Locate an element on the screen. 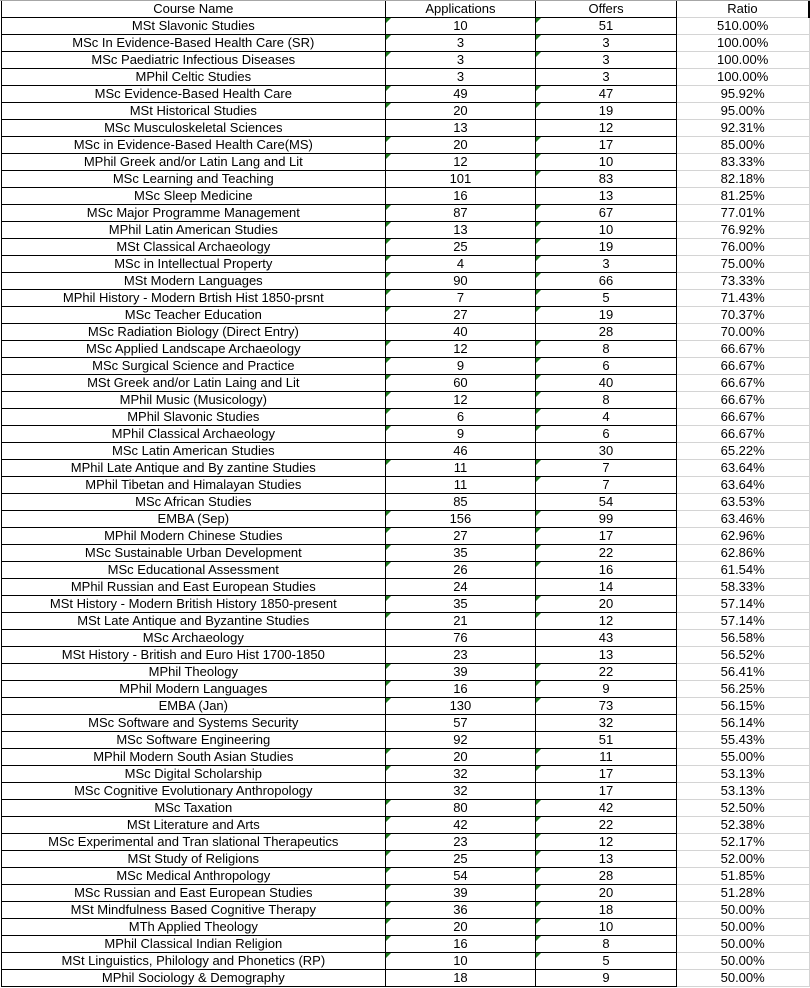  cell-ratio: 77.01% is located at coordinates (742, 213).